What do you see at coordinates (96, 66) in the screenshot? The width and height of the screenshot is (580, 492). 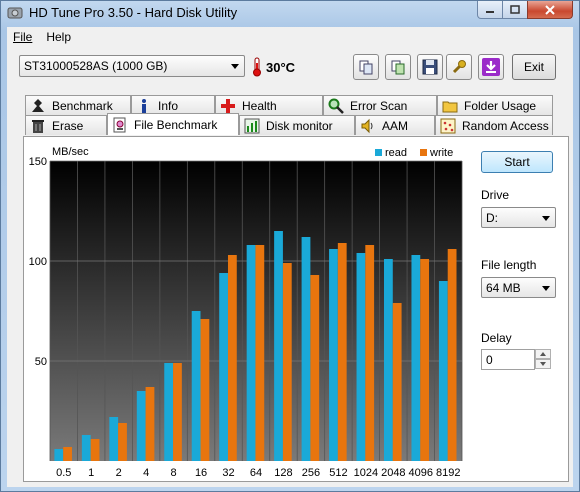 I see `drive-select-value: ST31000528AS (1000 GB)` at bounding box center [96, 66].